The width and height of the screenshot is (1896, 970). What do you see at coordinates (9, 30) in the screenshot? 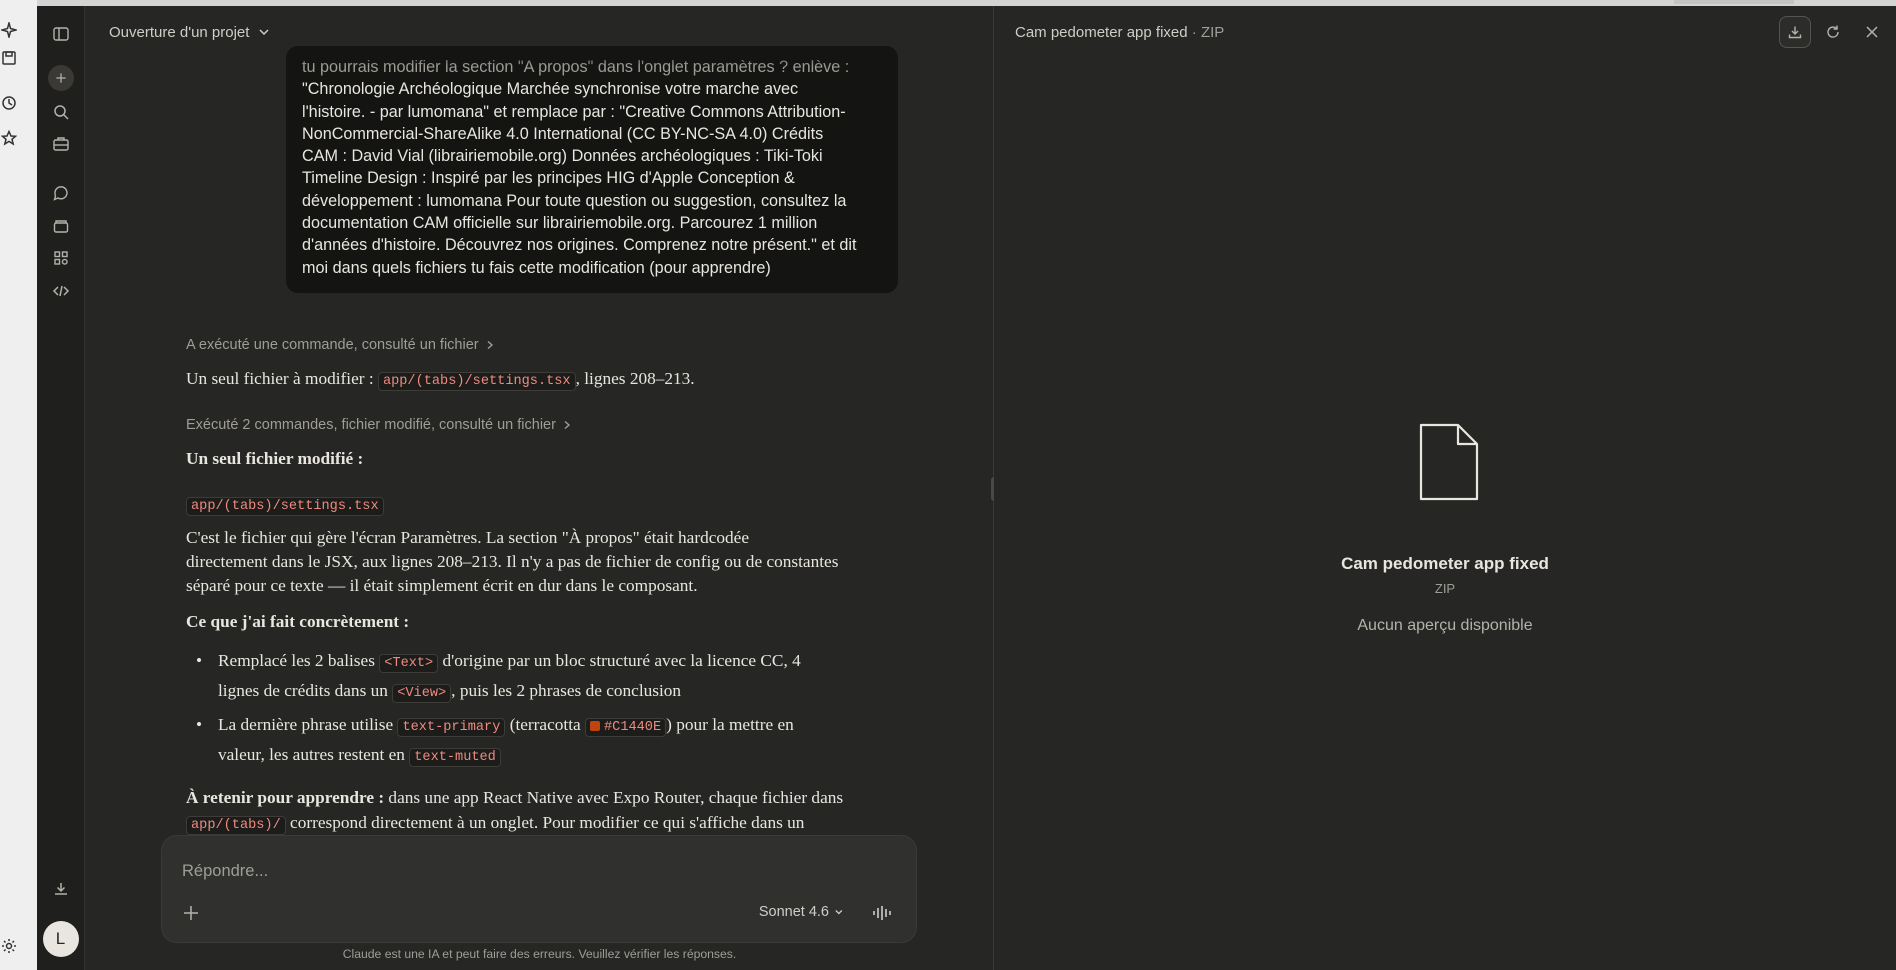
I see `sparkle-icon` at bounding box center [9, 30].